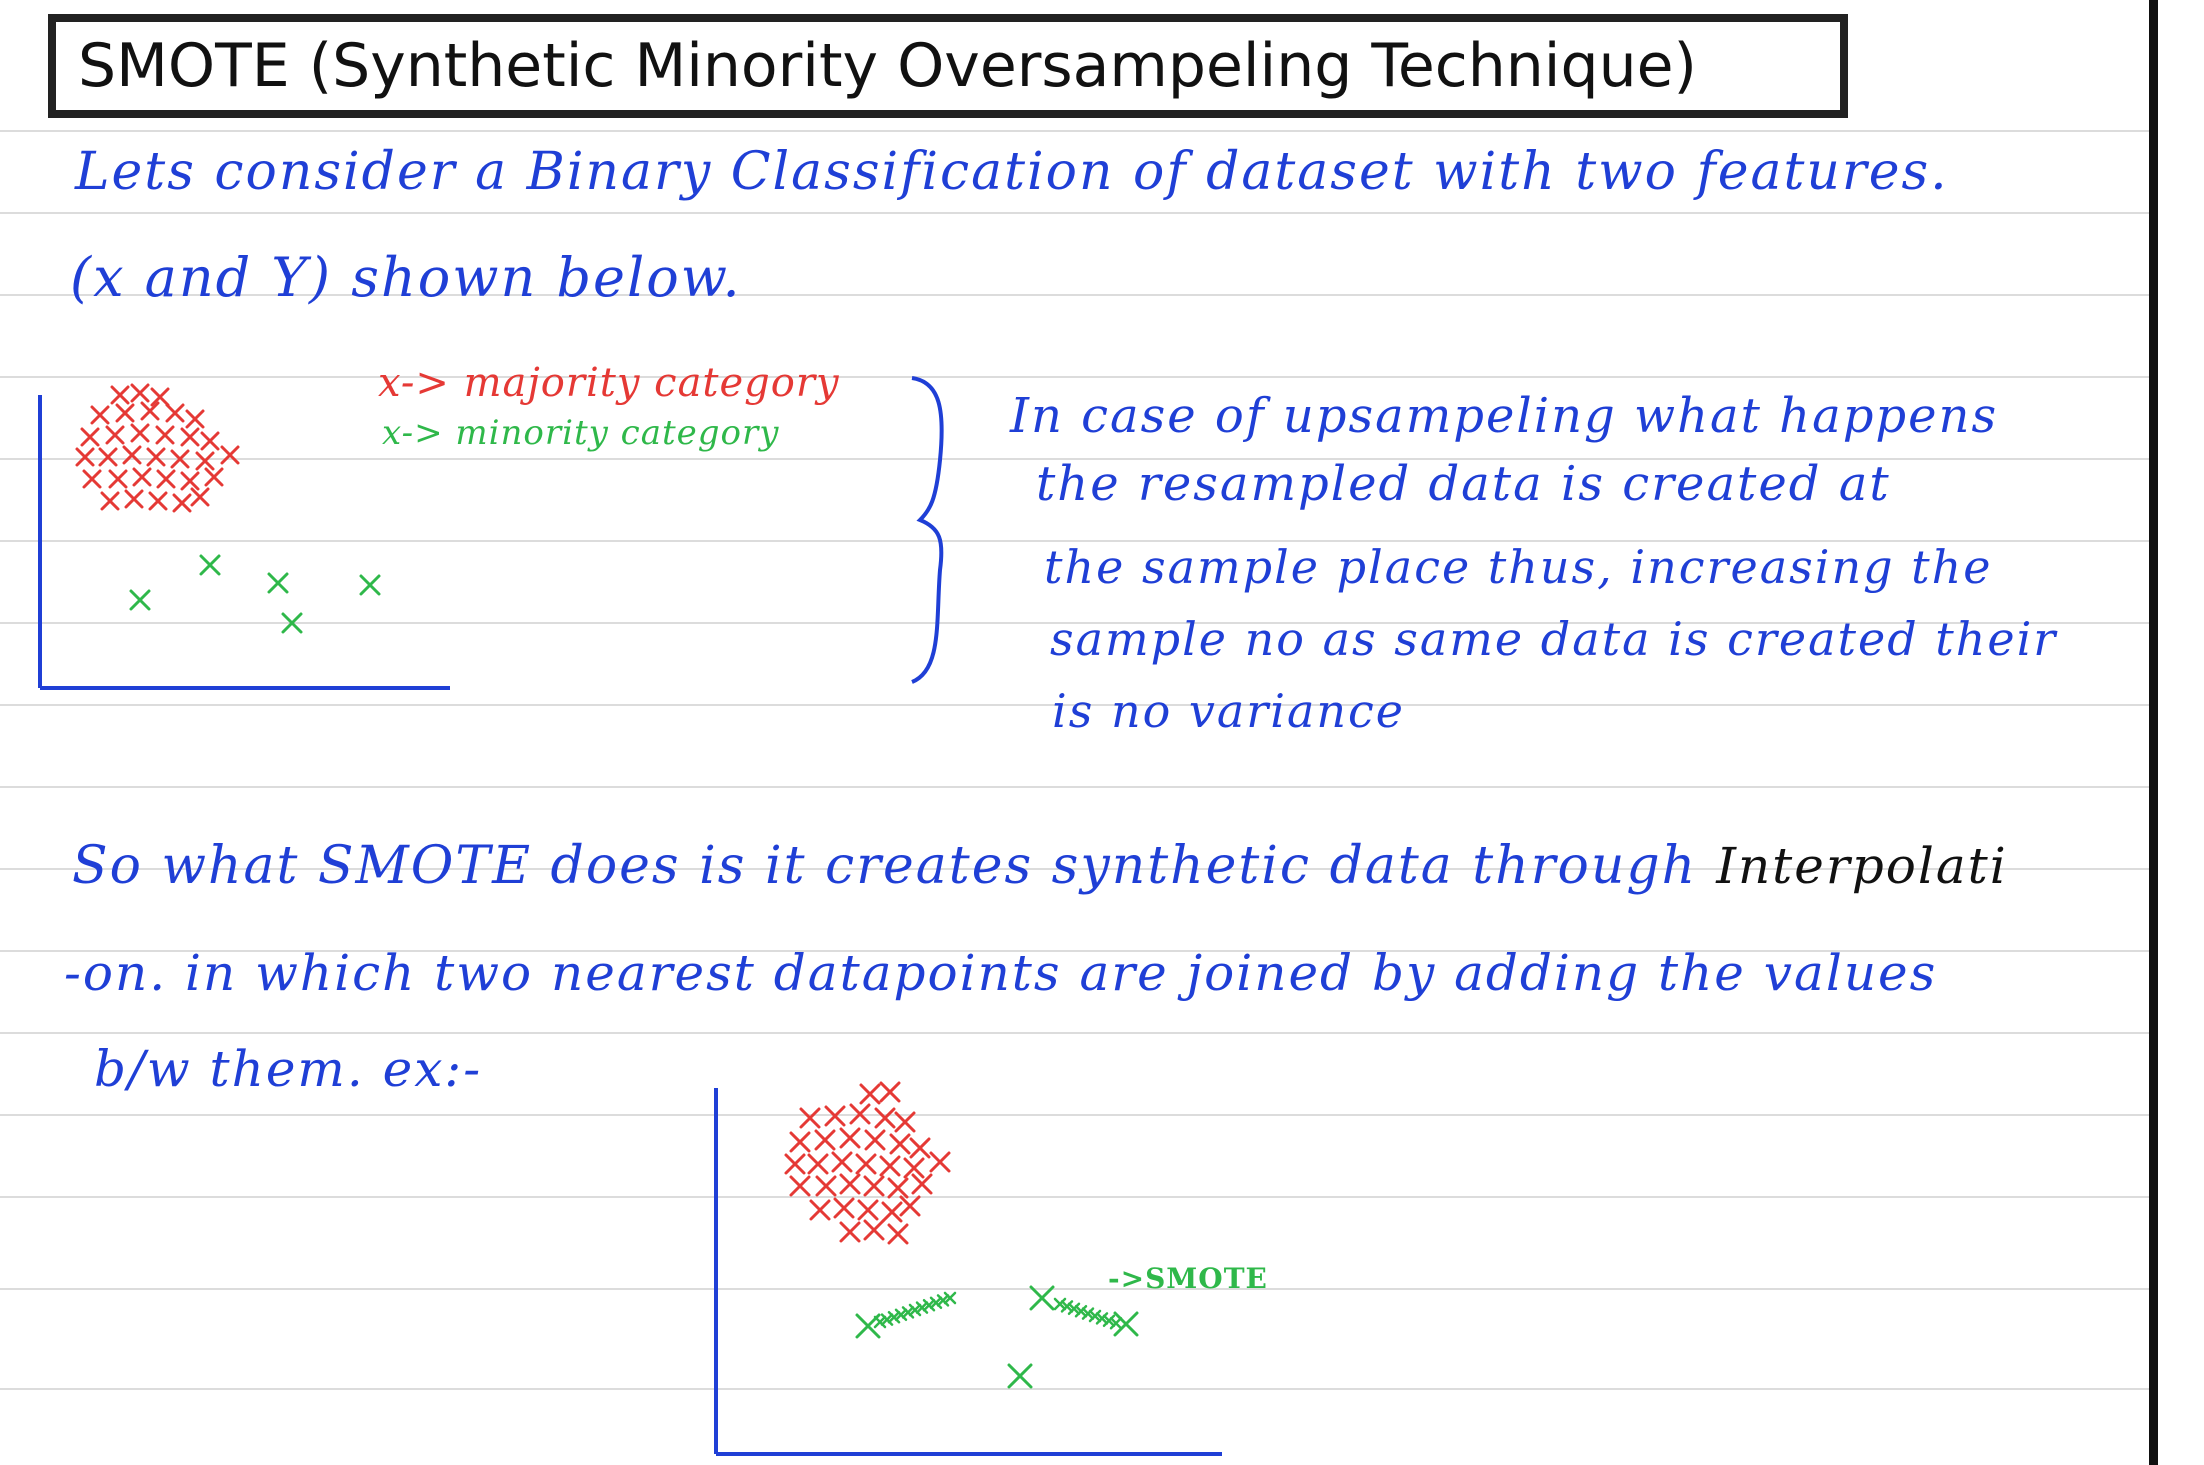 The image size is (2204, 1465). Describe the element at coordinates (288, 1069) in the screenshot. I see `smote-note-line-3: b/w them. ex:-` at that location.